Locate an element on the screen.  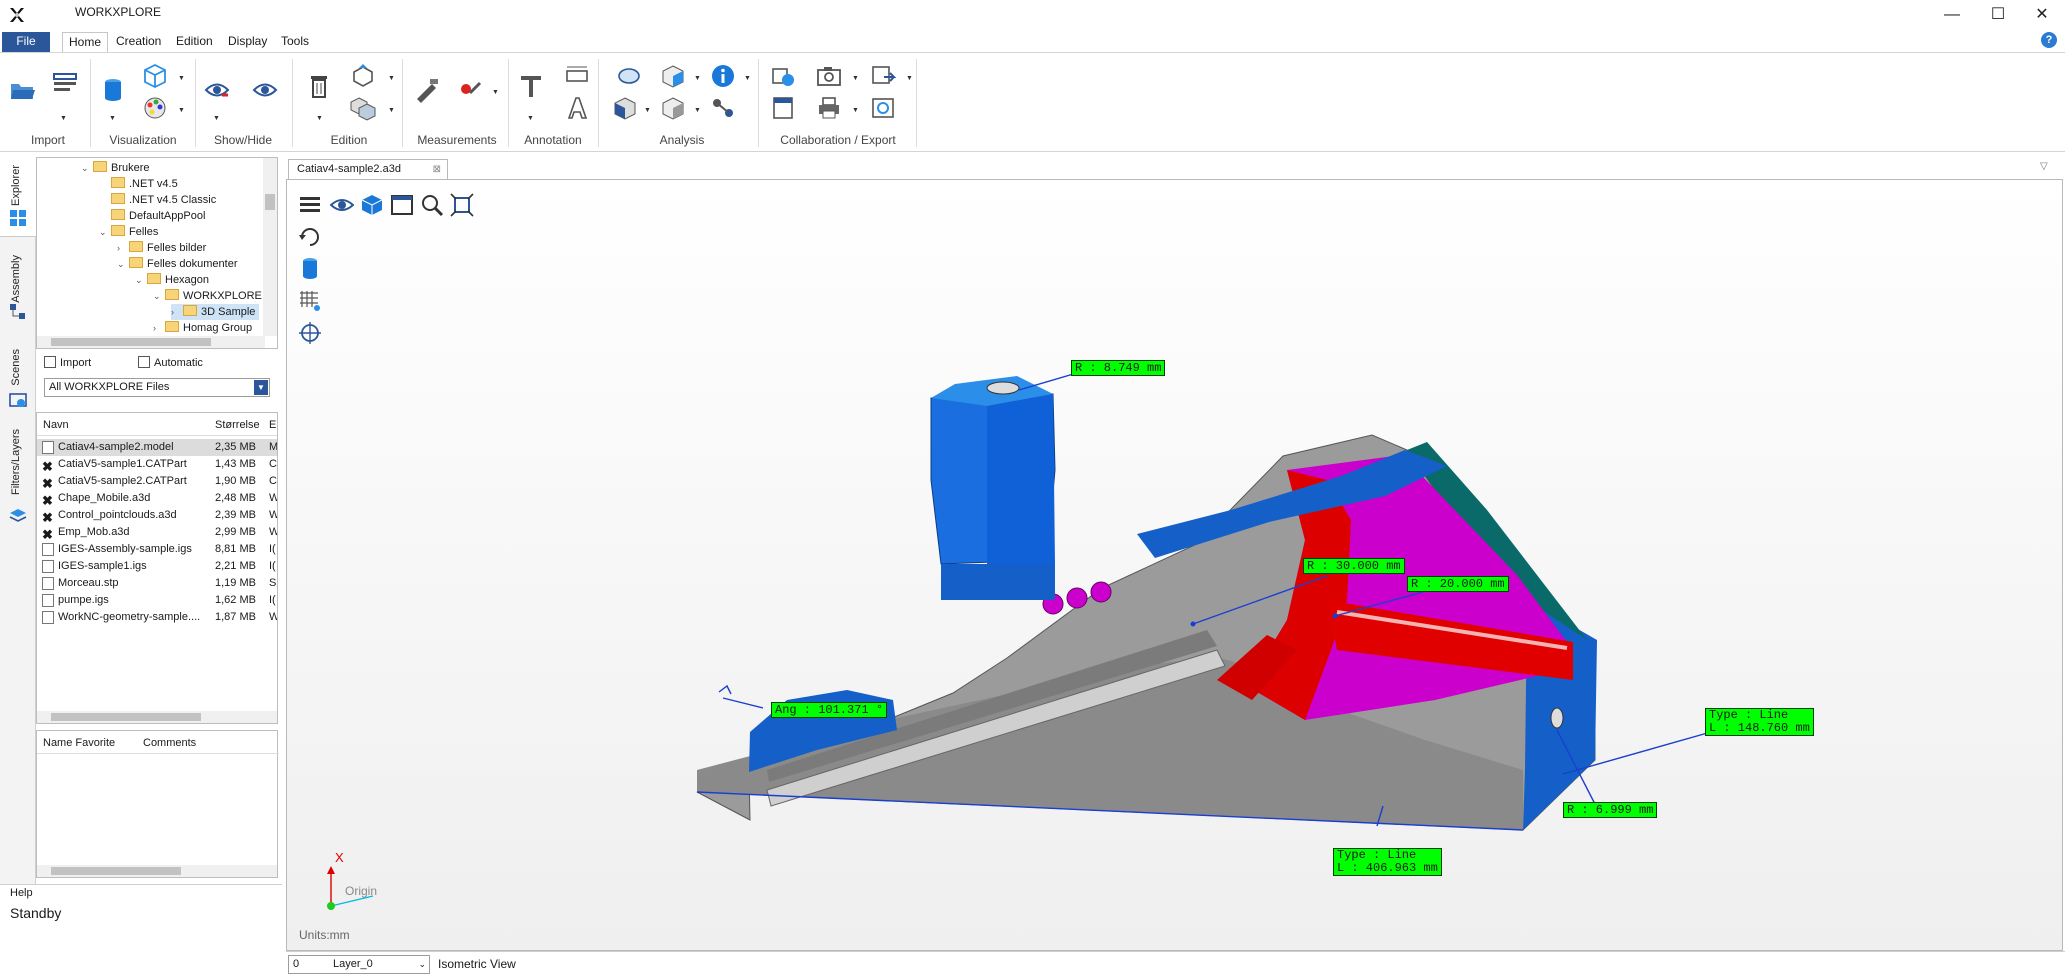
print-icon is located at coordinates (829, 108).